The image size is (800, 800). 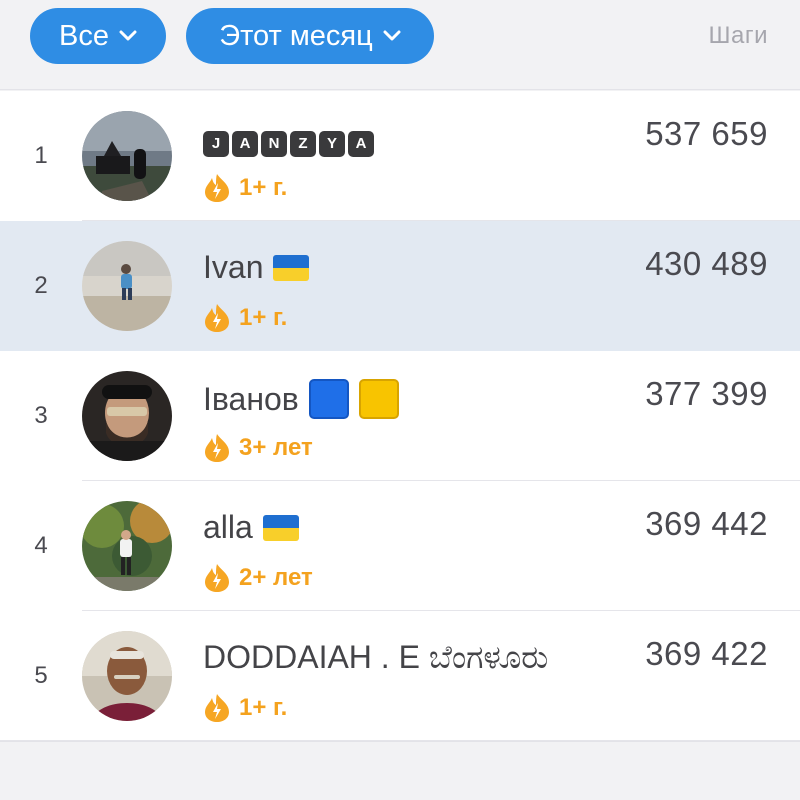 I want to click on rank-number: 5, so click(x=41, y=675).